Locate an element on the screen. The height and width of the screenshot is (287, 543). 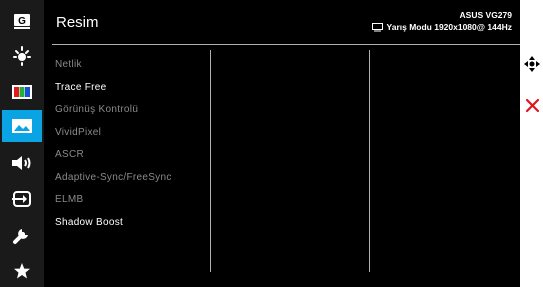
sidebar-item-system is located at coordinates (22, 235).